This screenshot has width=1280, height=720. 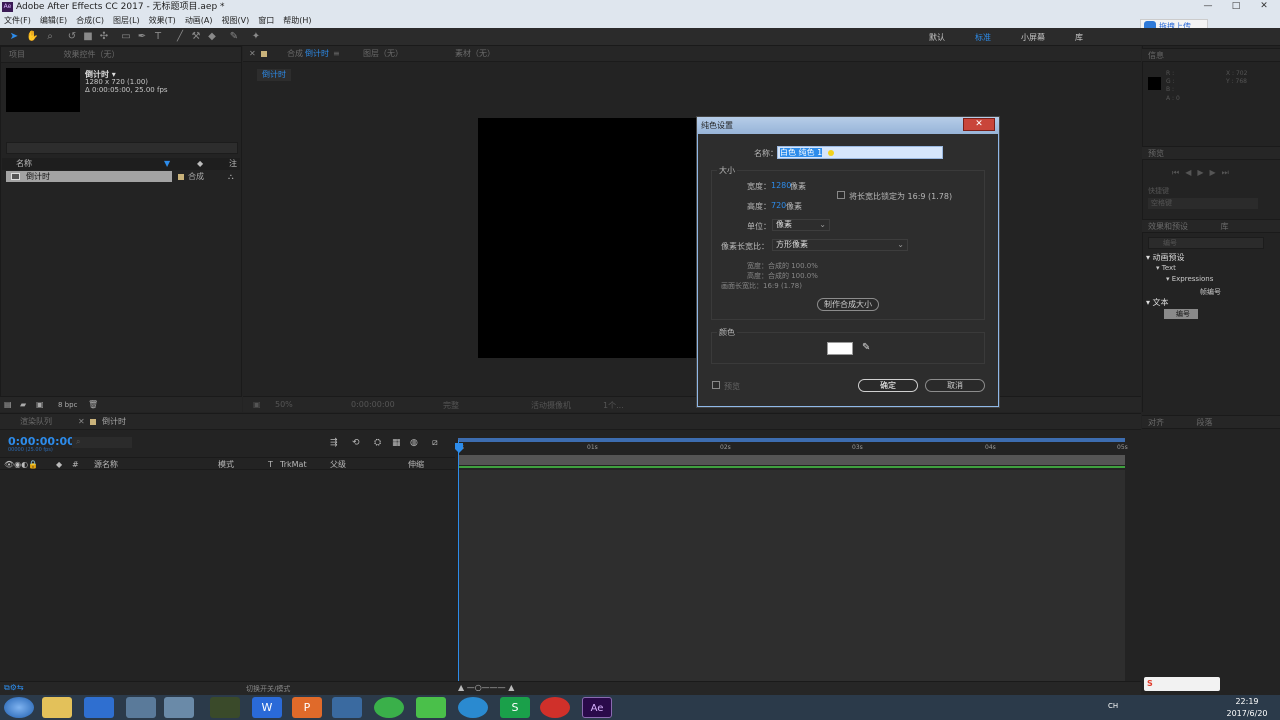 I want to click on toggle-switches-modes: 切换开关/模式, so click(x=268, y=689).